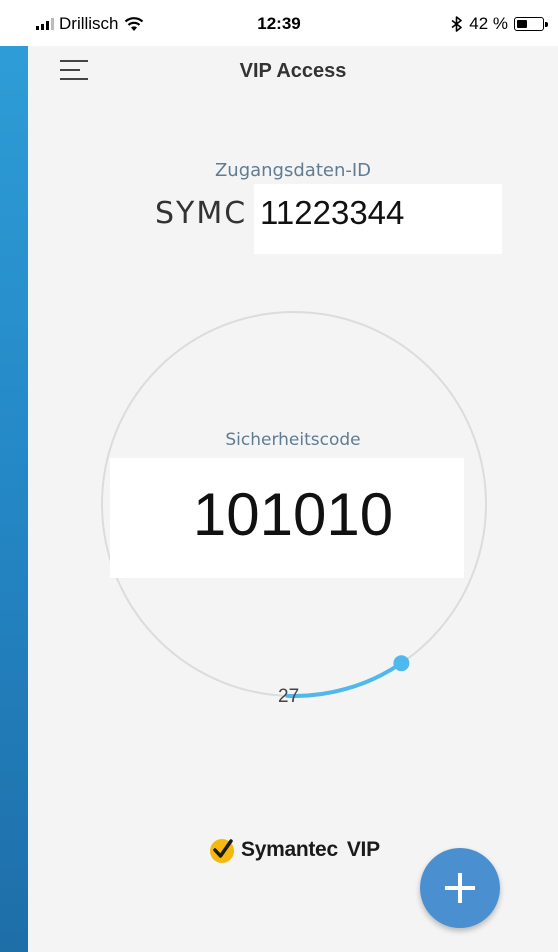 Image resolution: width=558 pixels, height=952 pixels. What do you see at coordinates (332, 213) in the screenshot?
I see `credential-id-value: 11223344` at bounding box center [332, 213].